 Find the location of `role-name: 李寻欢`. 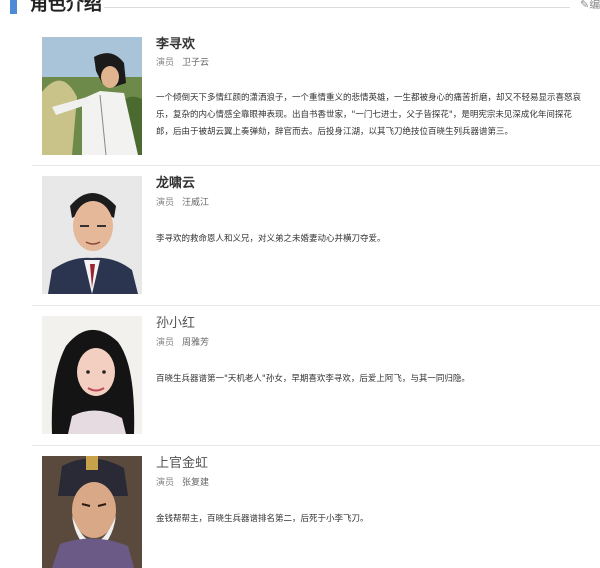

role-name: 李寻欢 is located at coordinates (175, 45).